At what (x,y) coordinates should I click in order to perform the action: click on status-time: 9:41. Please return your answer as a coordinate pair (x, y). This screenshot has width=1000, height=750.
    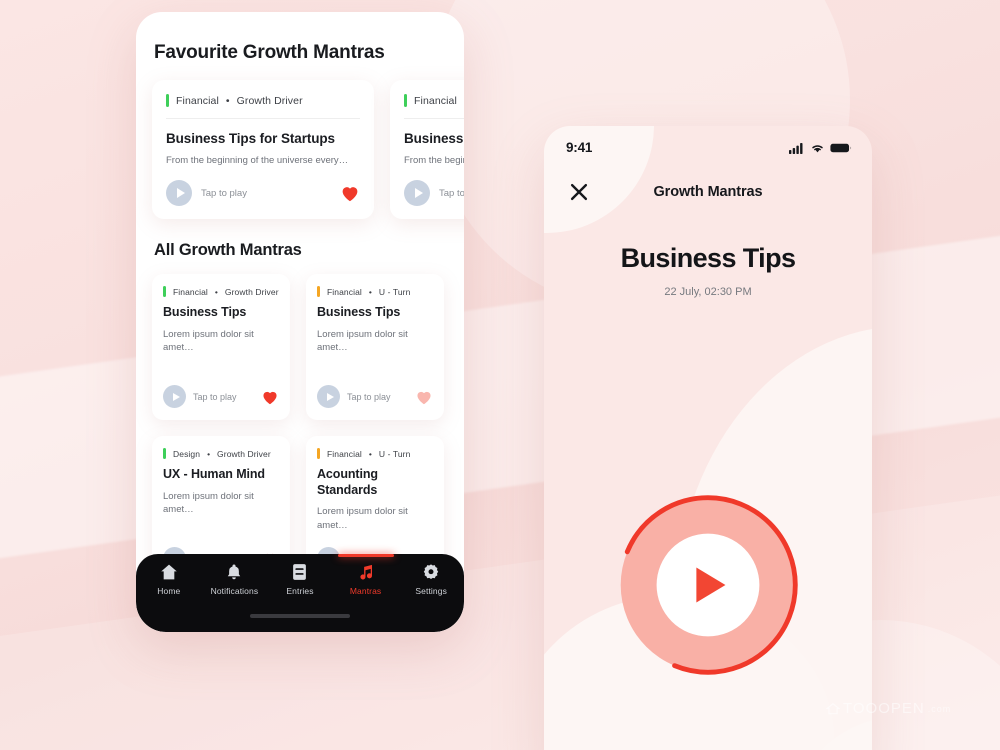
    Looking at the image, I should click on (579, 147).